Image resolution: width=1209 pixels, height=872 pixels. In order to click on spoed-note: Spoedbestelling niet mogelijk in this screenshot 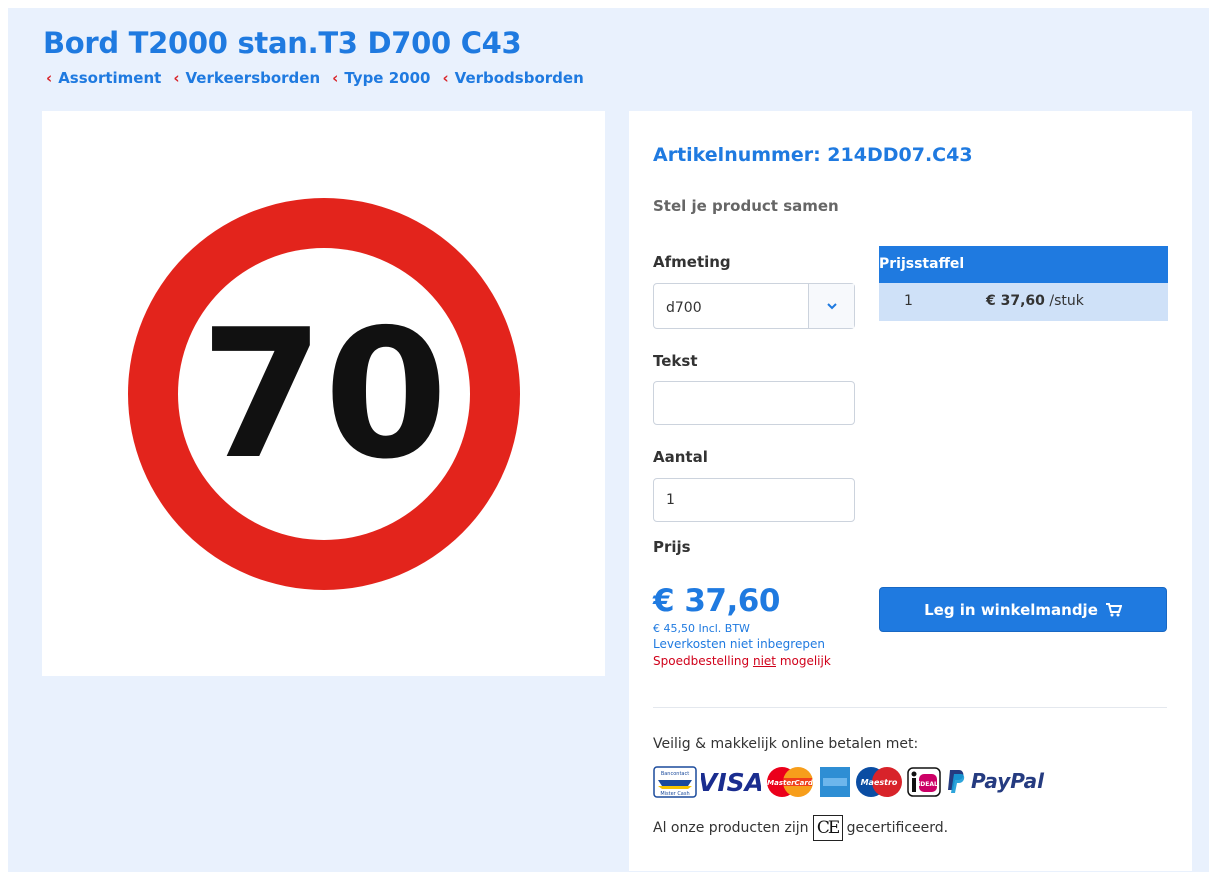, I will do `click(742, 661)`.